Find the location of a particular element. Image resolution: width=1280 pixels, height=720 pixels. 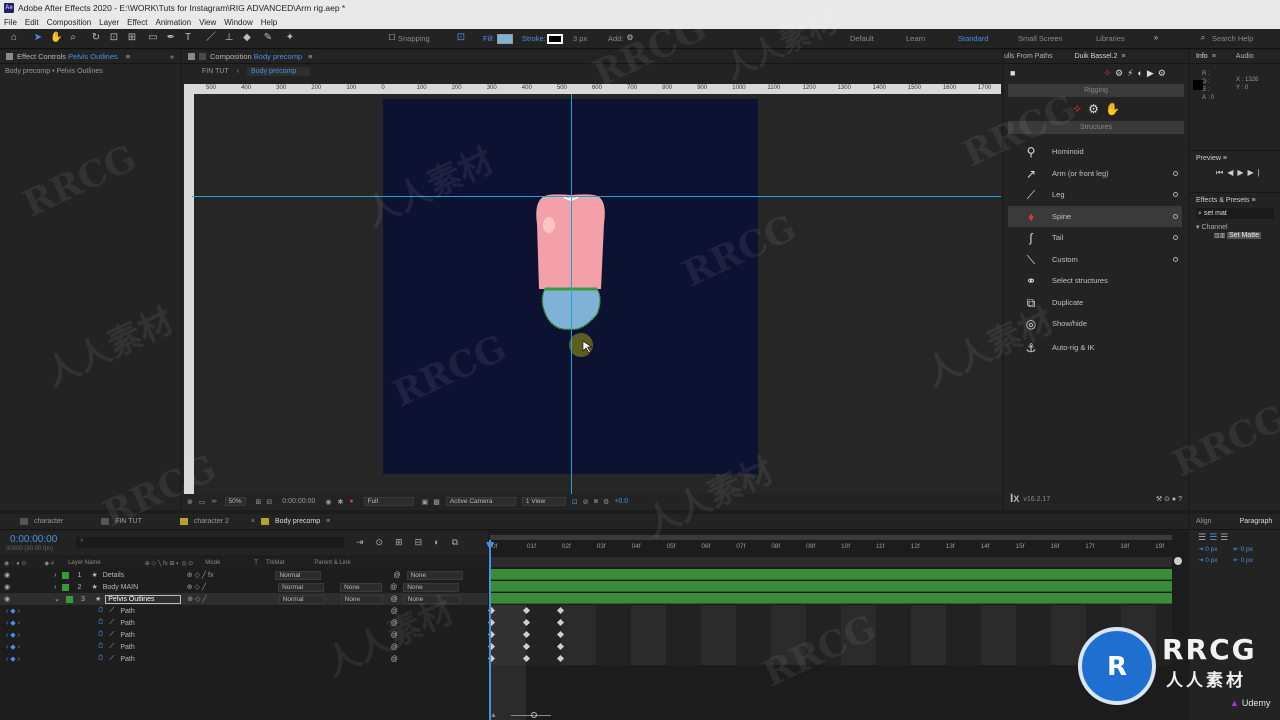

trkmat-header: TrkMat is located at coordinates (275, 563).